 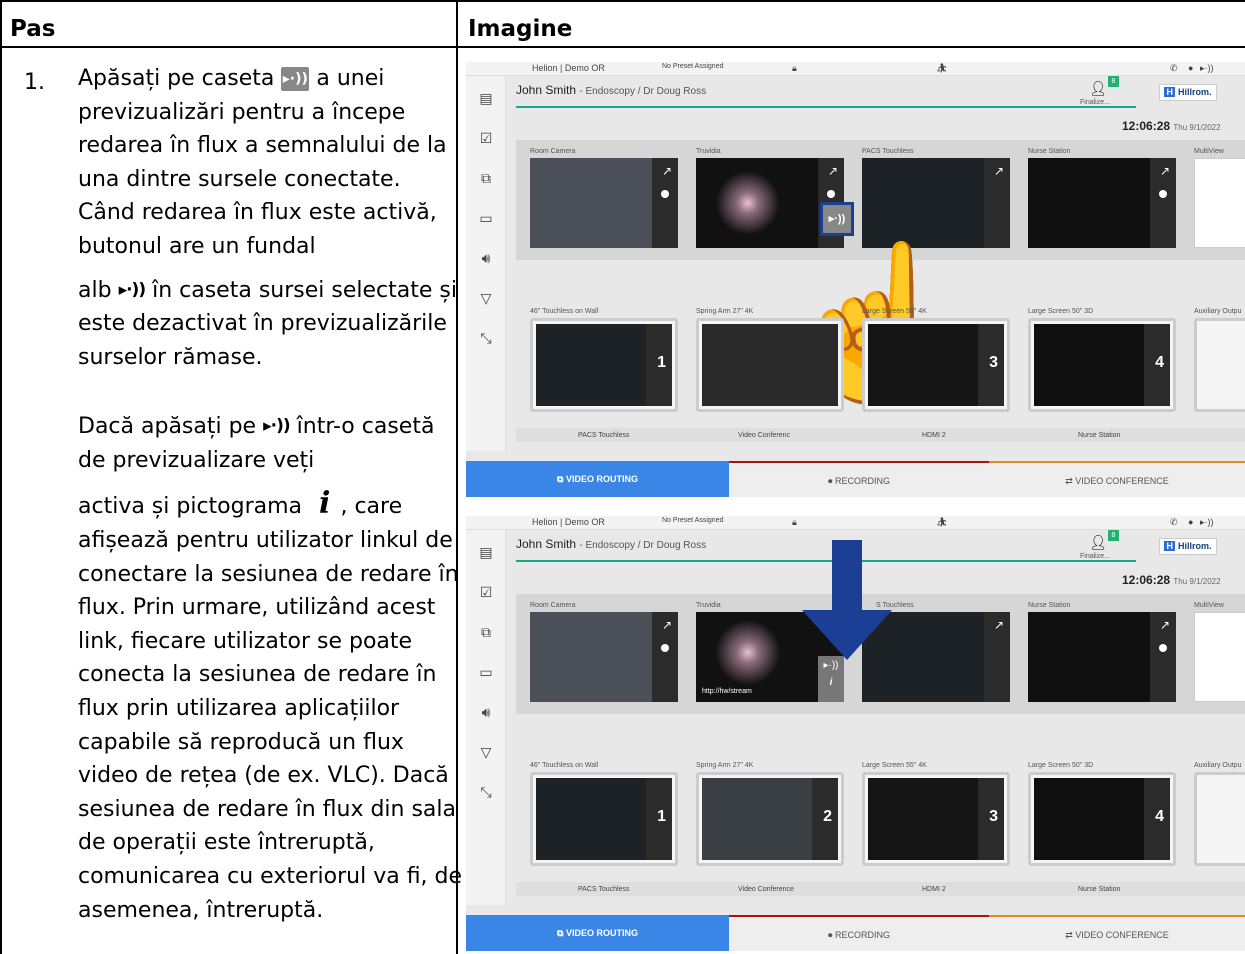 What do you see at coordinates (611, 90) in the screenshot?
I see `patient-header: John Smith - Endoscopy / Dr Doug Ross` at bounding box center [611, 90].